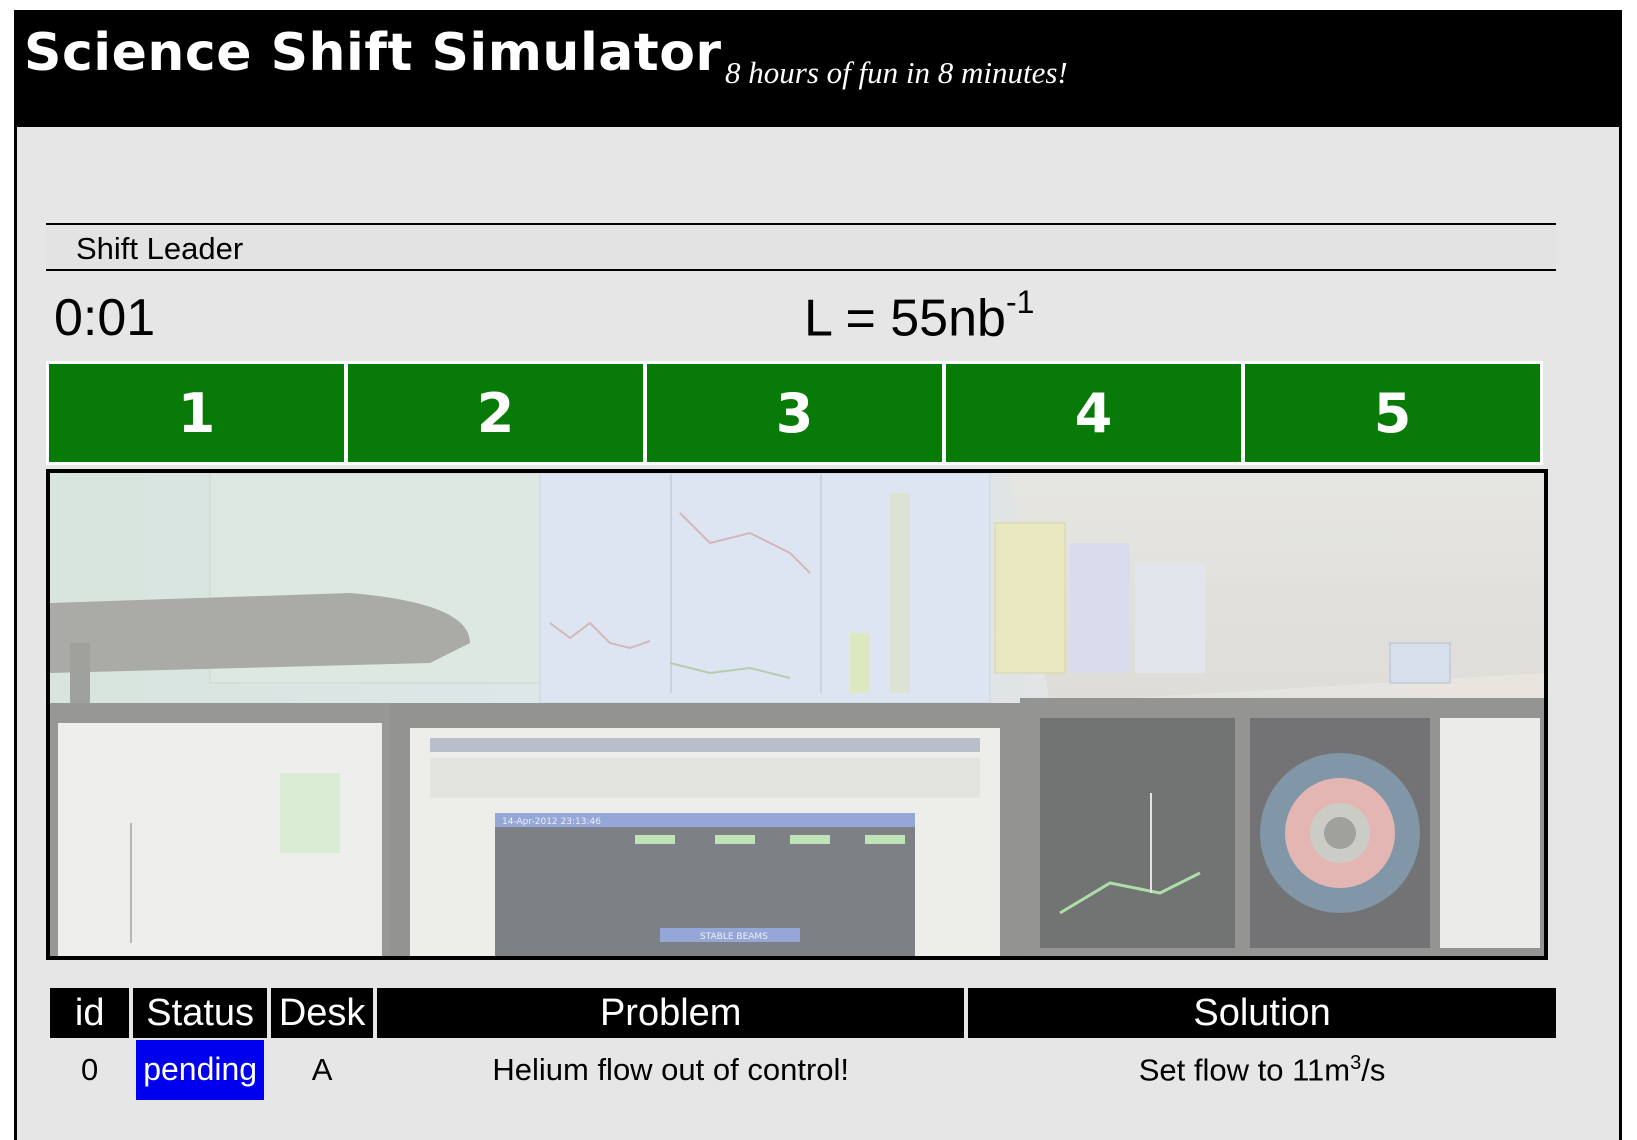 Image resolution: width=1637 pixels, height=1140 pixels. I want to click on table-header-row: id Status Desk Problem Solution, so click(803, 1013).